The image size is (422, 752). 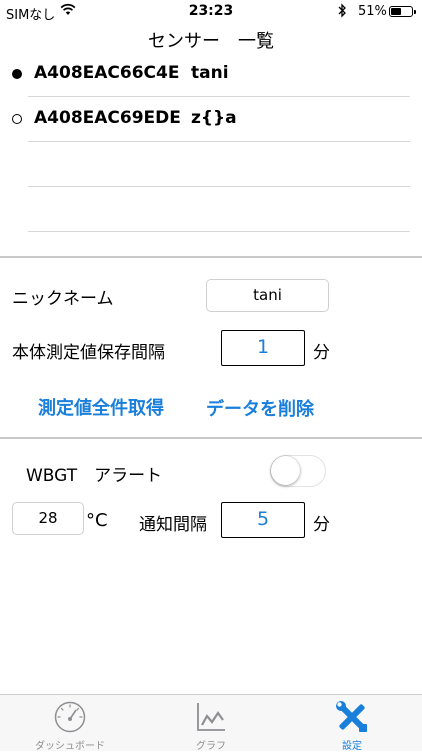 What do you see at coordinates (97, 520) in the screenshot?
I see `threshold-unit: °C` at bounding box center [97, 520].